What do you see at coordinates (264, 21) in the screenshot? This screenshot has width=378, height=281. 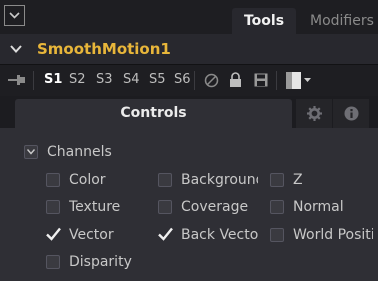 I see `tab-tools: Tools` at bounding box center [264, 21].